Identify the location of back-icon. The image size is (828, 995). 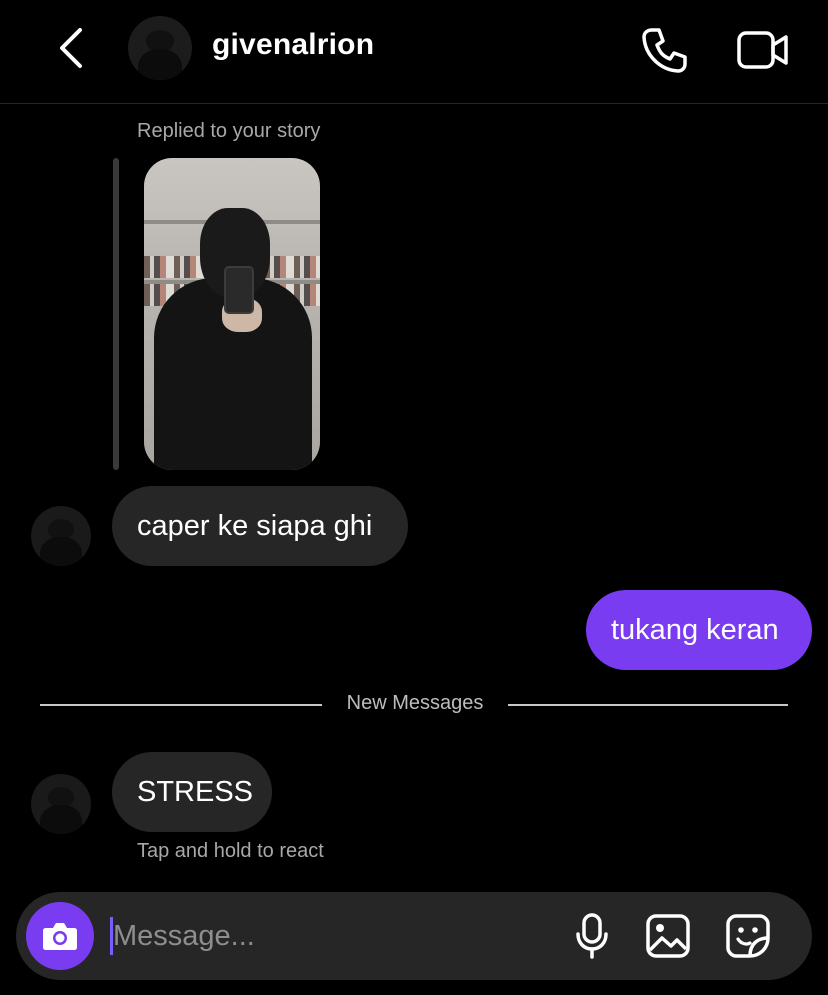
(72, 48).